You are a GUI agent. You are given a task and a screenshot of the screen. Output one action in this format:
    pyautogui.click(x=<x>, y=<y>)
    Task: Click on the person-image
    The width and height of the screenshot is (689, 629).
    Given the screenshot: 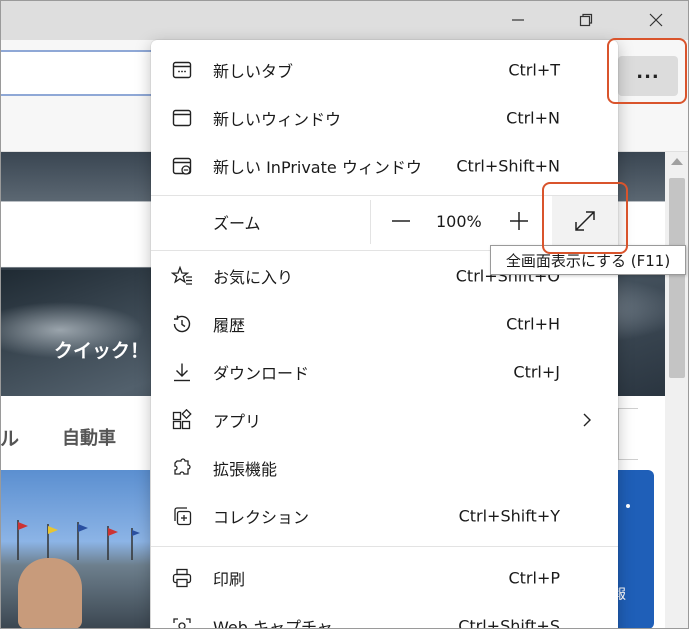 What is the action you would take?
    pyautogui.click(x=50, y=593)
    